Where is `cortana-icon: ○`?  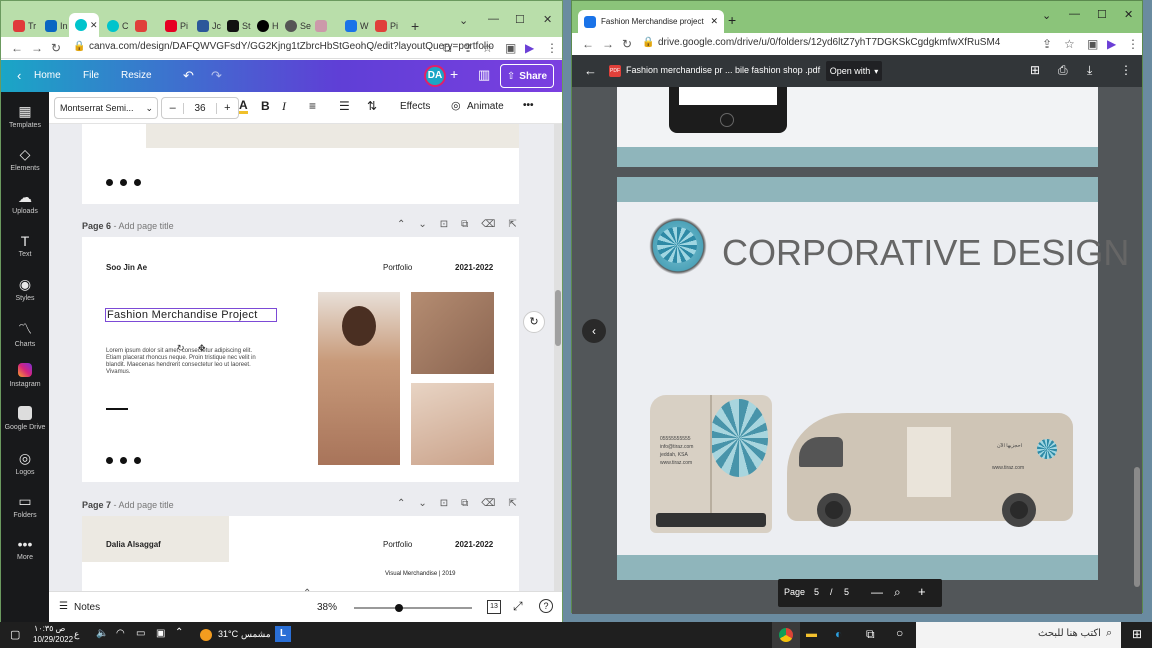 cortana-icon: ○ is located at coordinates (899, 633).